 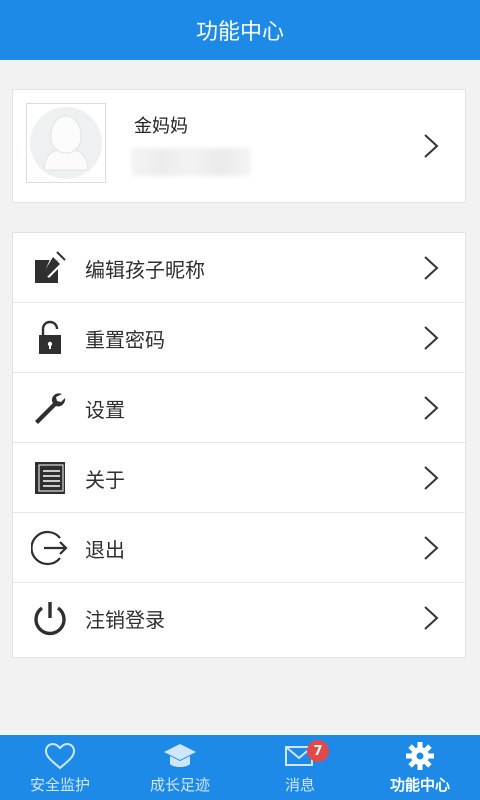 I want to click on menu-item-label: 重置密码, so click(x=125, y=340).